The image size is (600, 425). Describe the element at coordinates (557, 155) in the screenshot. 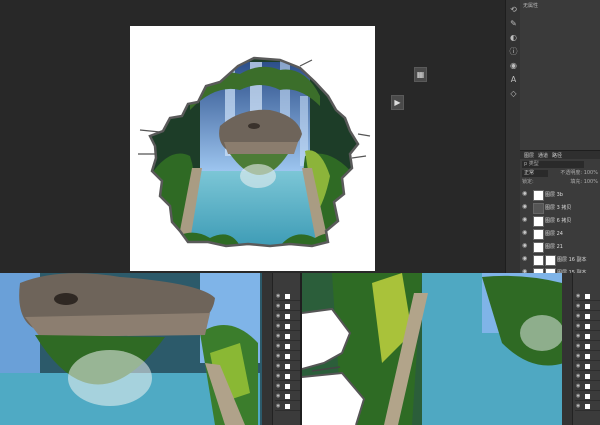

I see `tab-paths: 路径` at that location.